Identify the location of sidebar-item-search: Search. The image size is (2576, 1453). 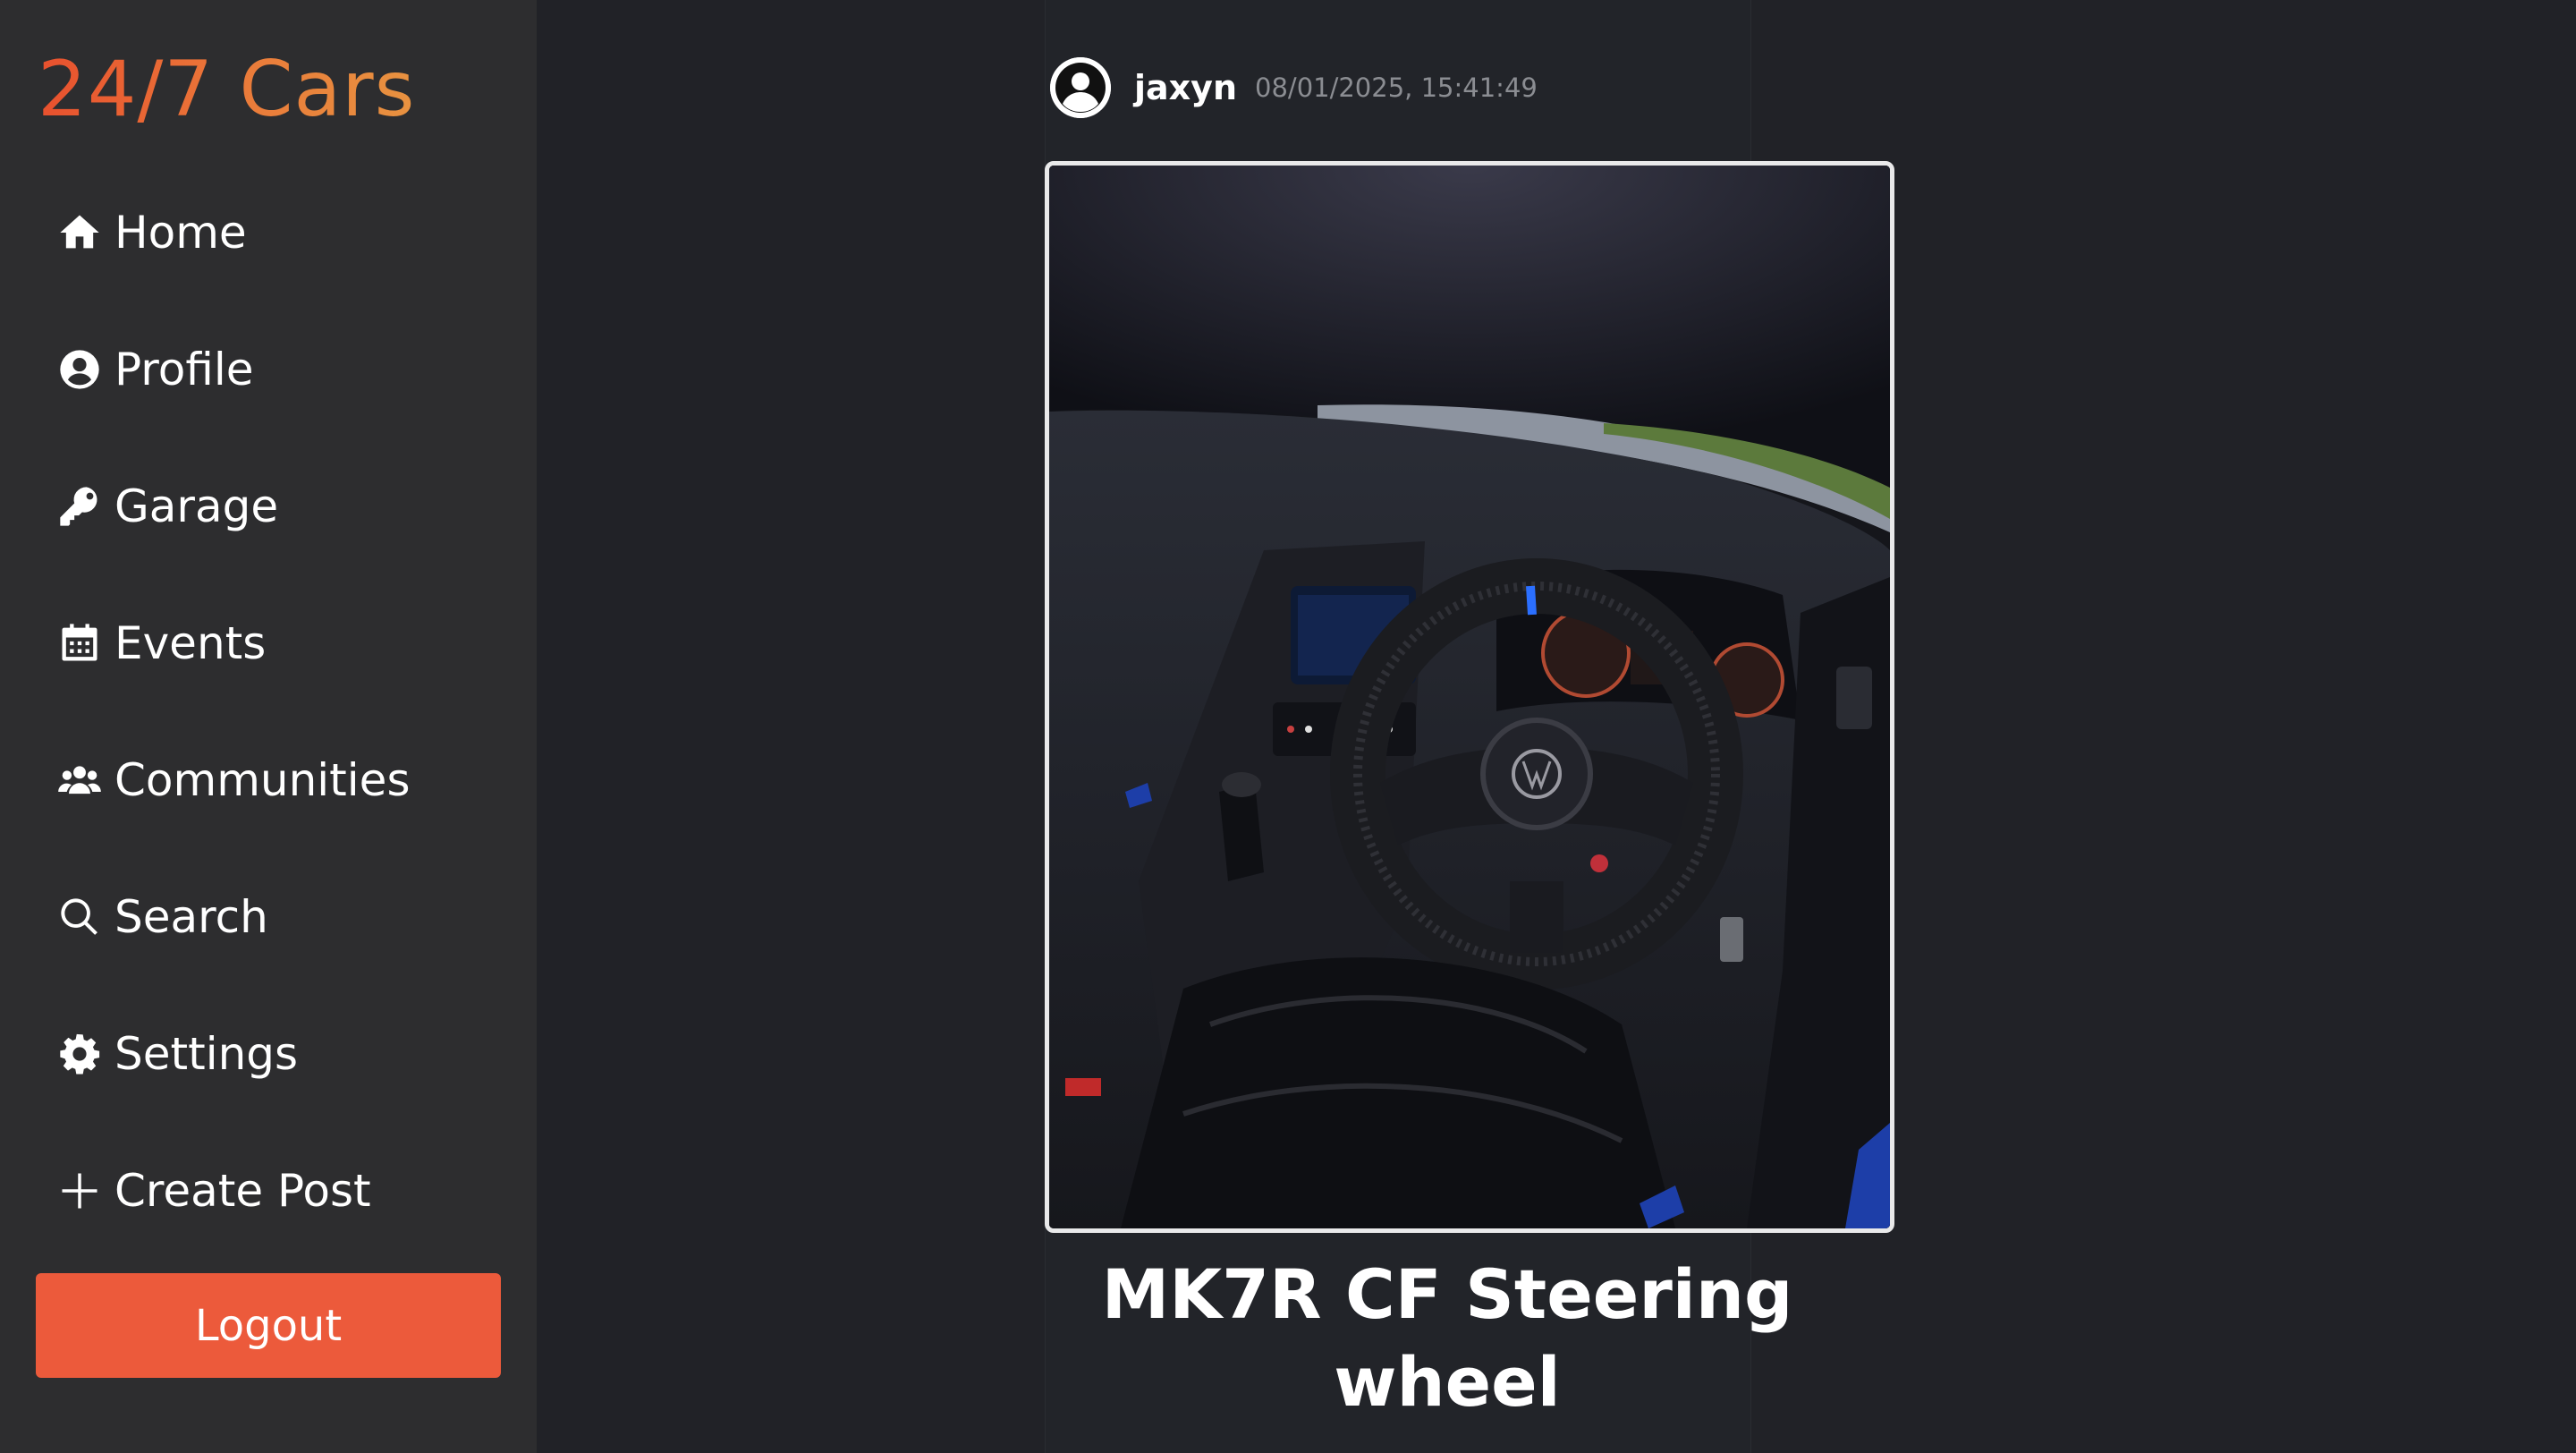
(161, 917).